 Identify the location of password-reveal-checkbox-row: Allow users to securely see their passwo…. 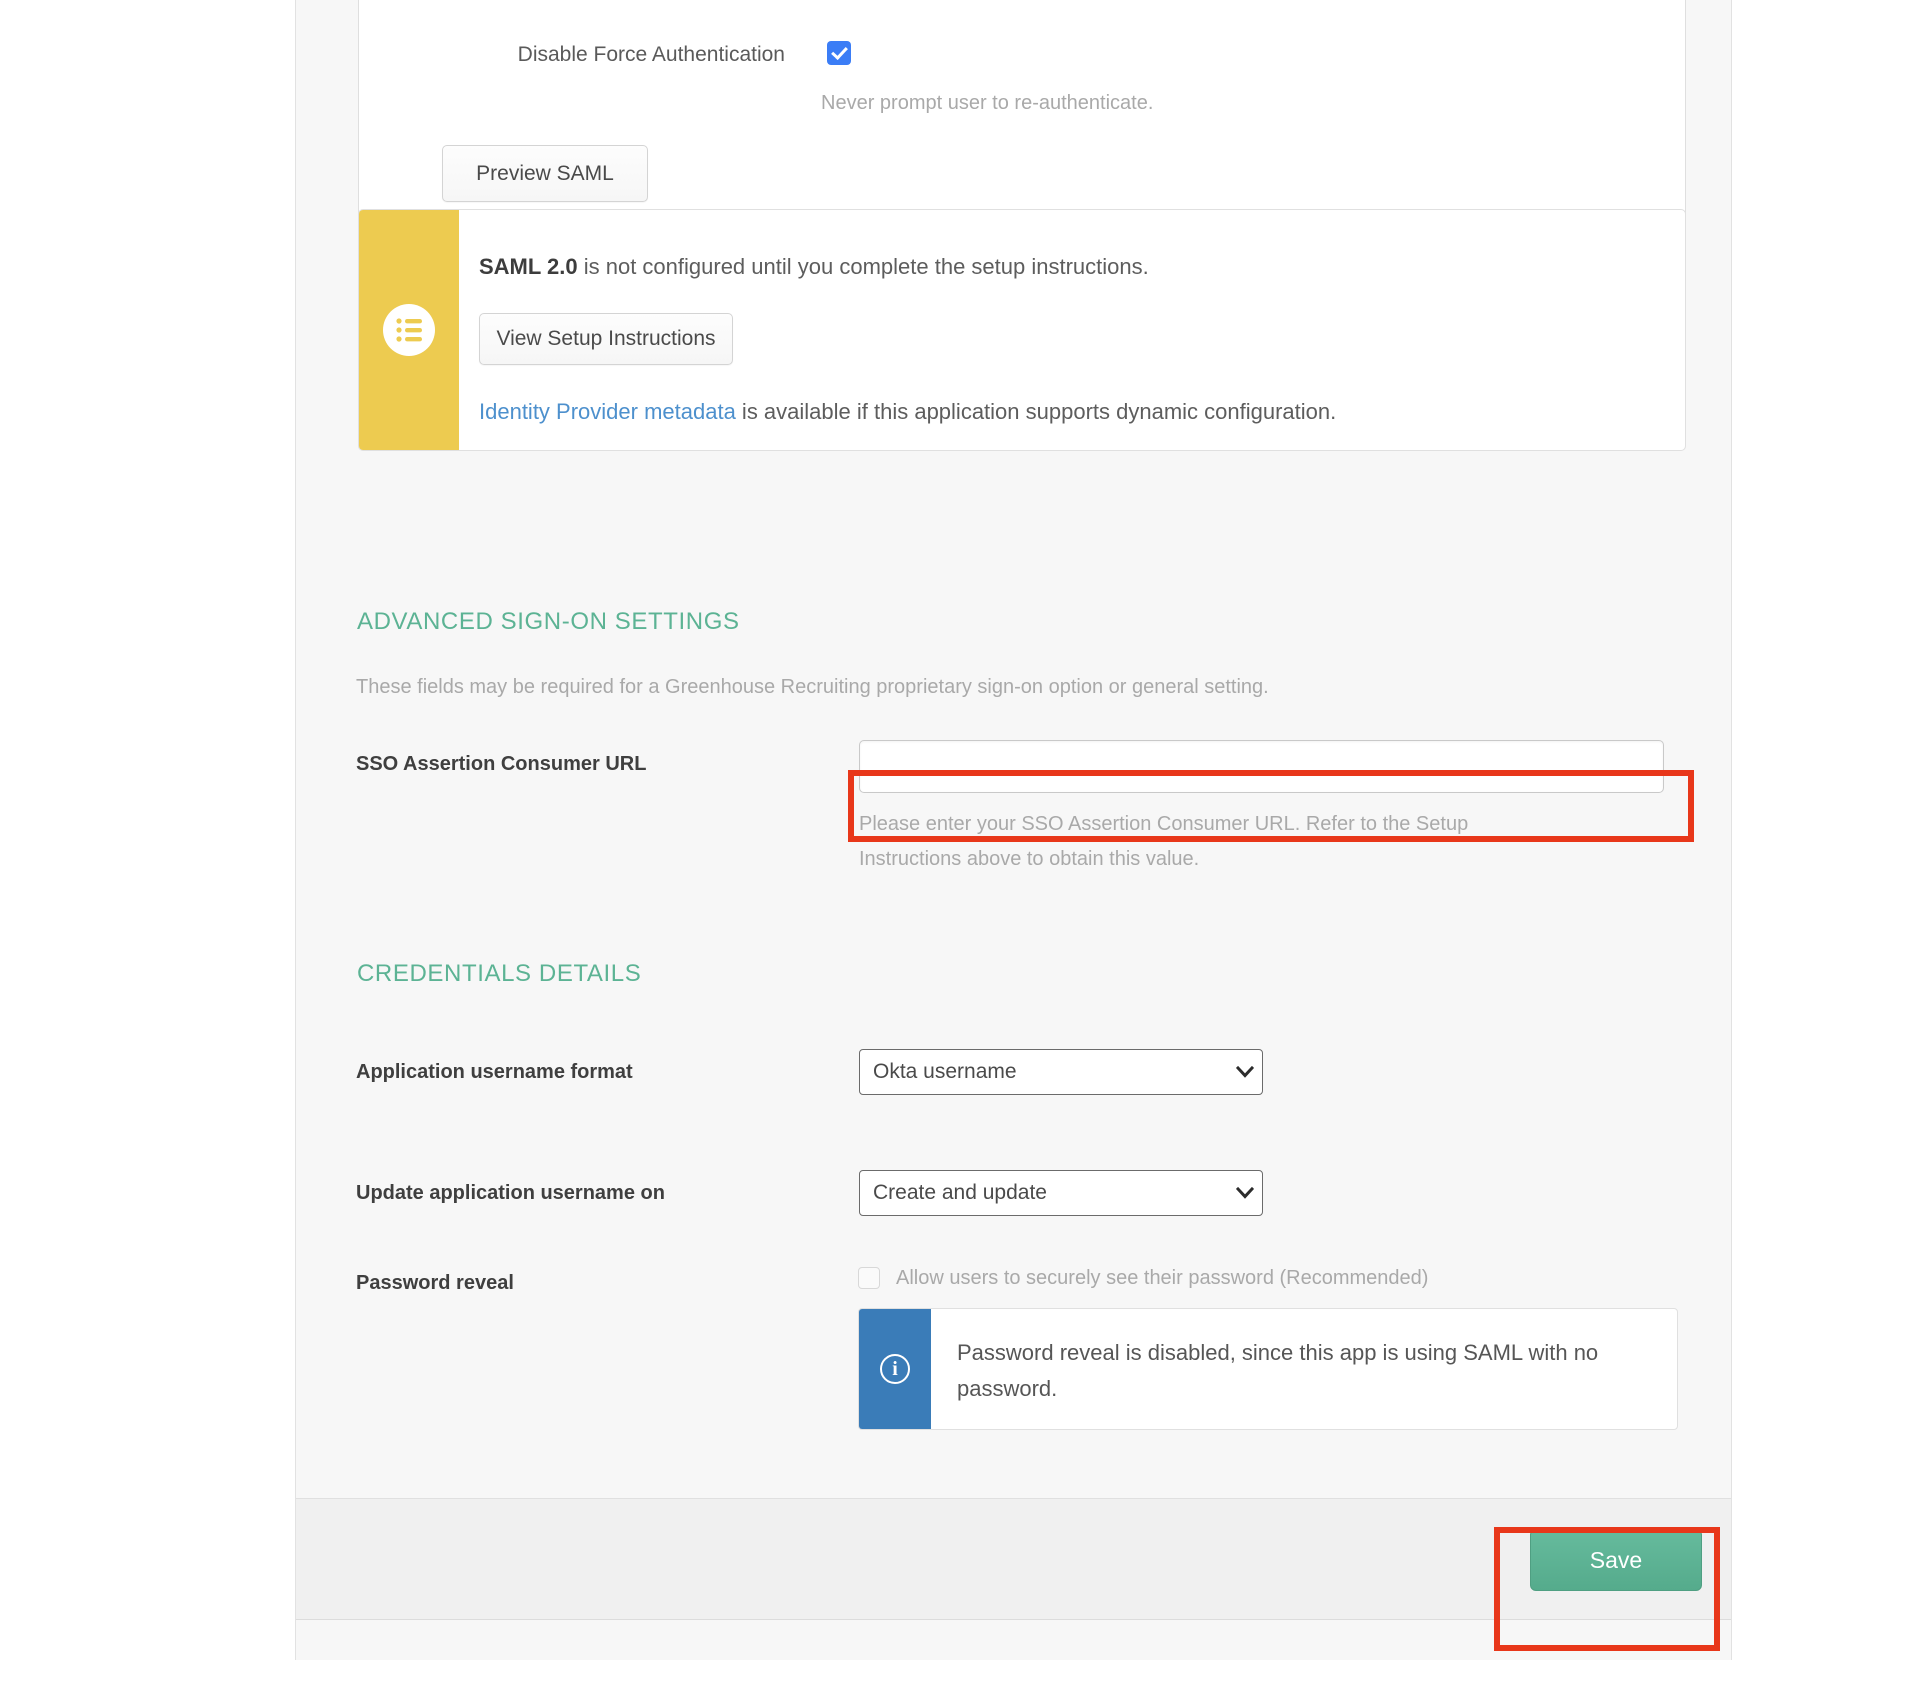
(1143, 1278).